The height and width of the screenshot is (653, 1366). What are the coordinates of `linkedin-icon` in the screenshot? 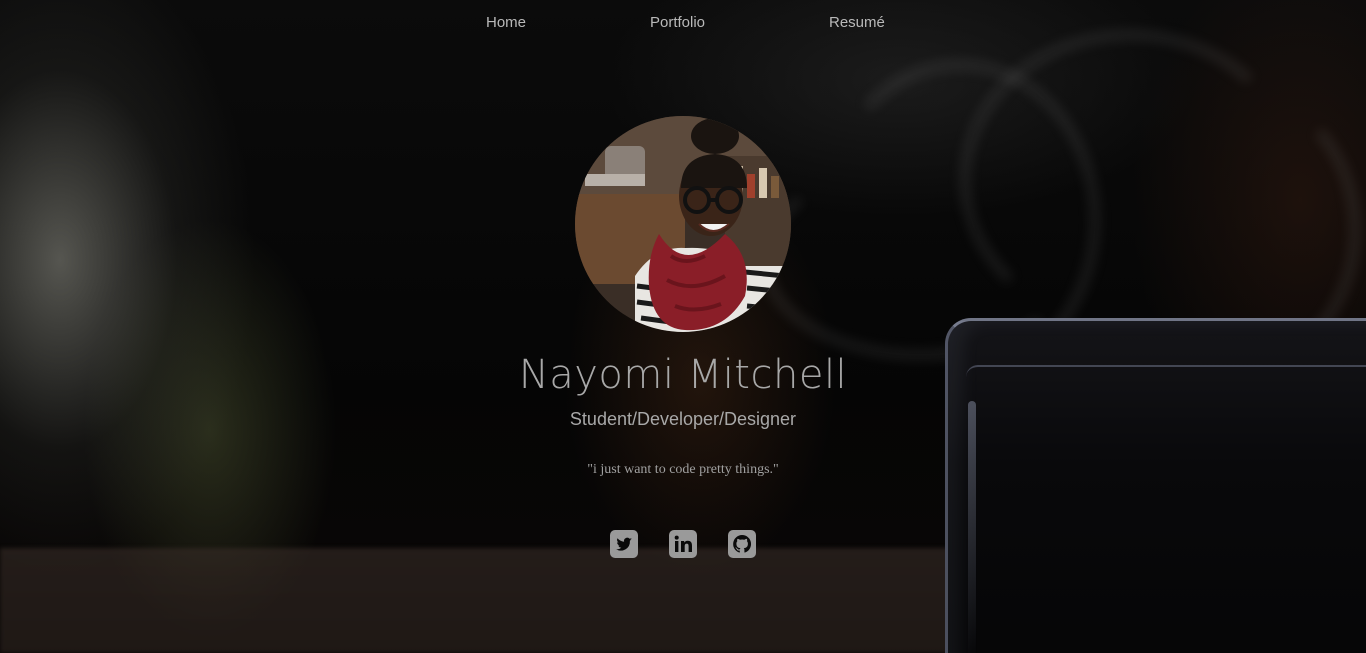 It's located at (683, 544).